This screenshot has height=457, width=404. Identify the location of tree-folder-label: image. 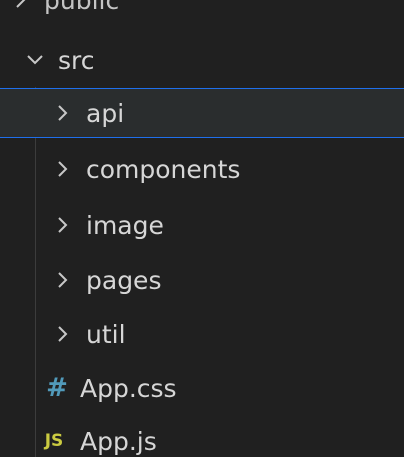
(125, 225).